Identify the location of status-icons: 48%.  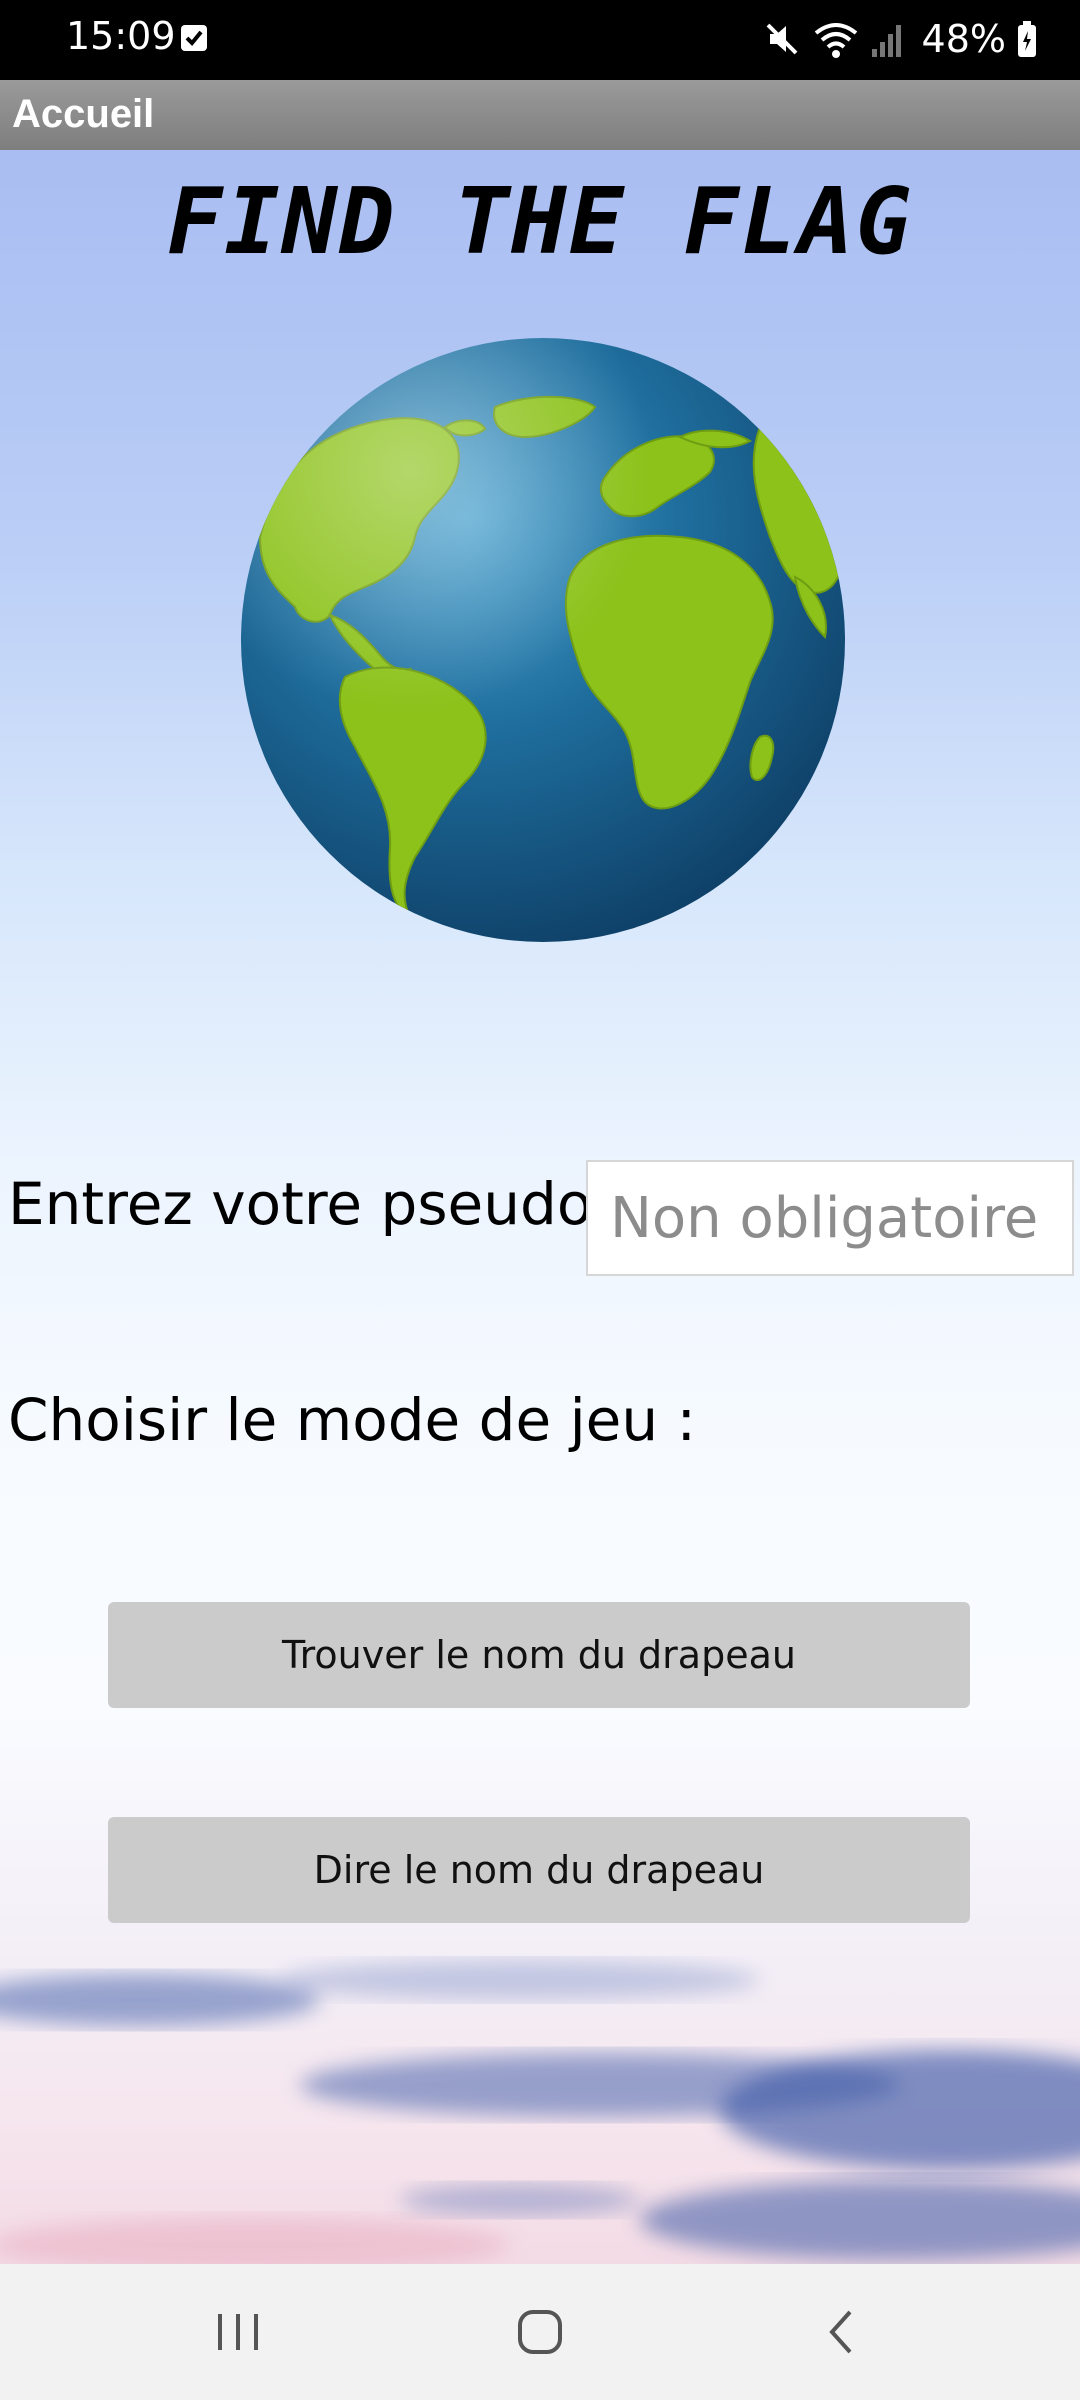
(900, 39).